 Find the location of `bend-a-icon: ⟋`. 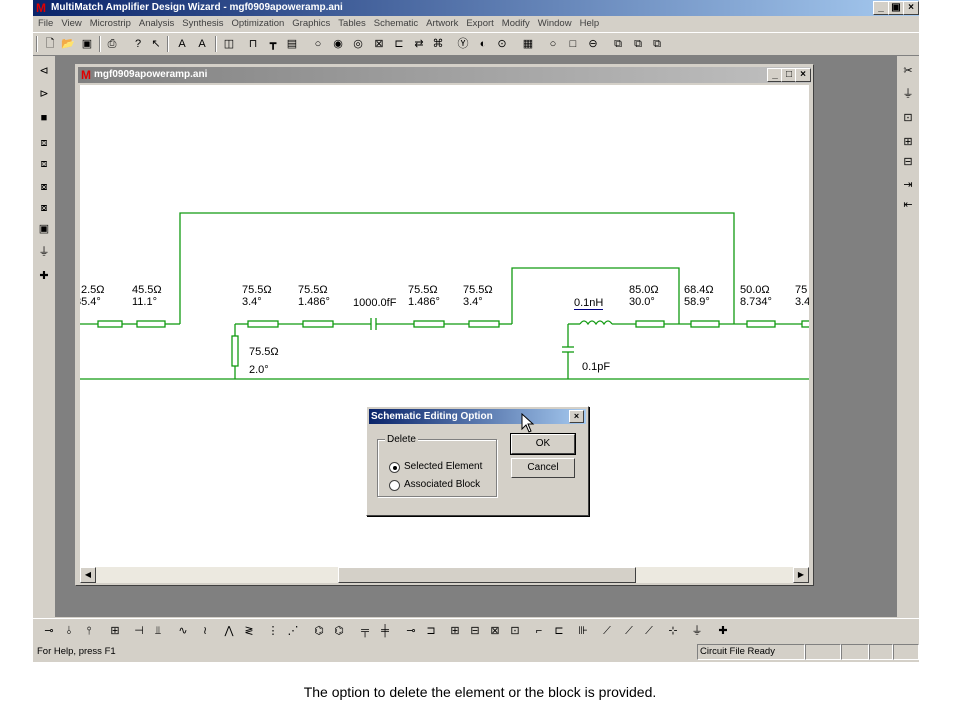

bend-a-icon: ⟋ is located at coordinates (607, 631).